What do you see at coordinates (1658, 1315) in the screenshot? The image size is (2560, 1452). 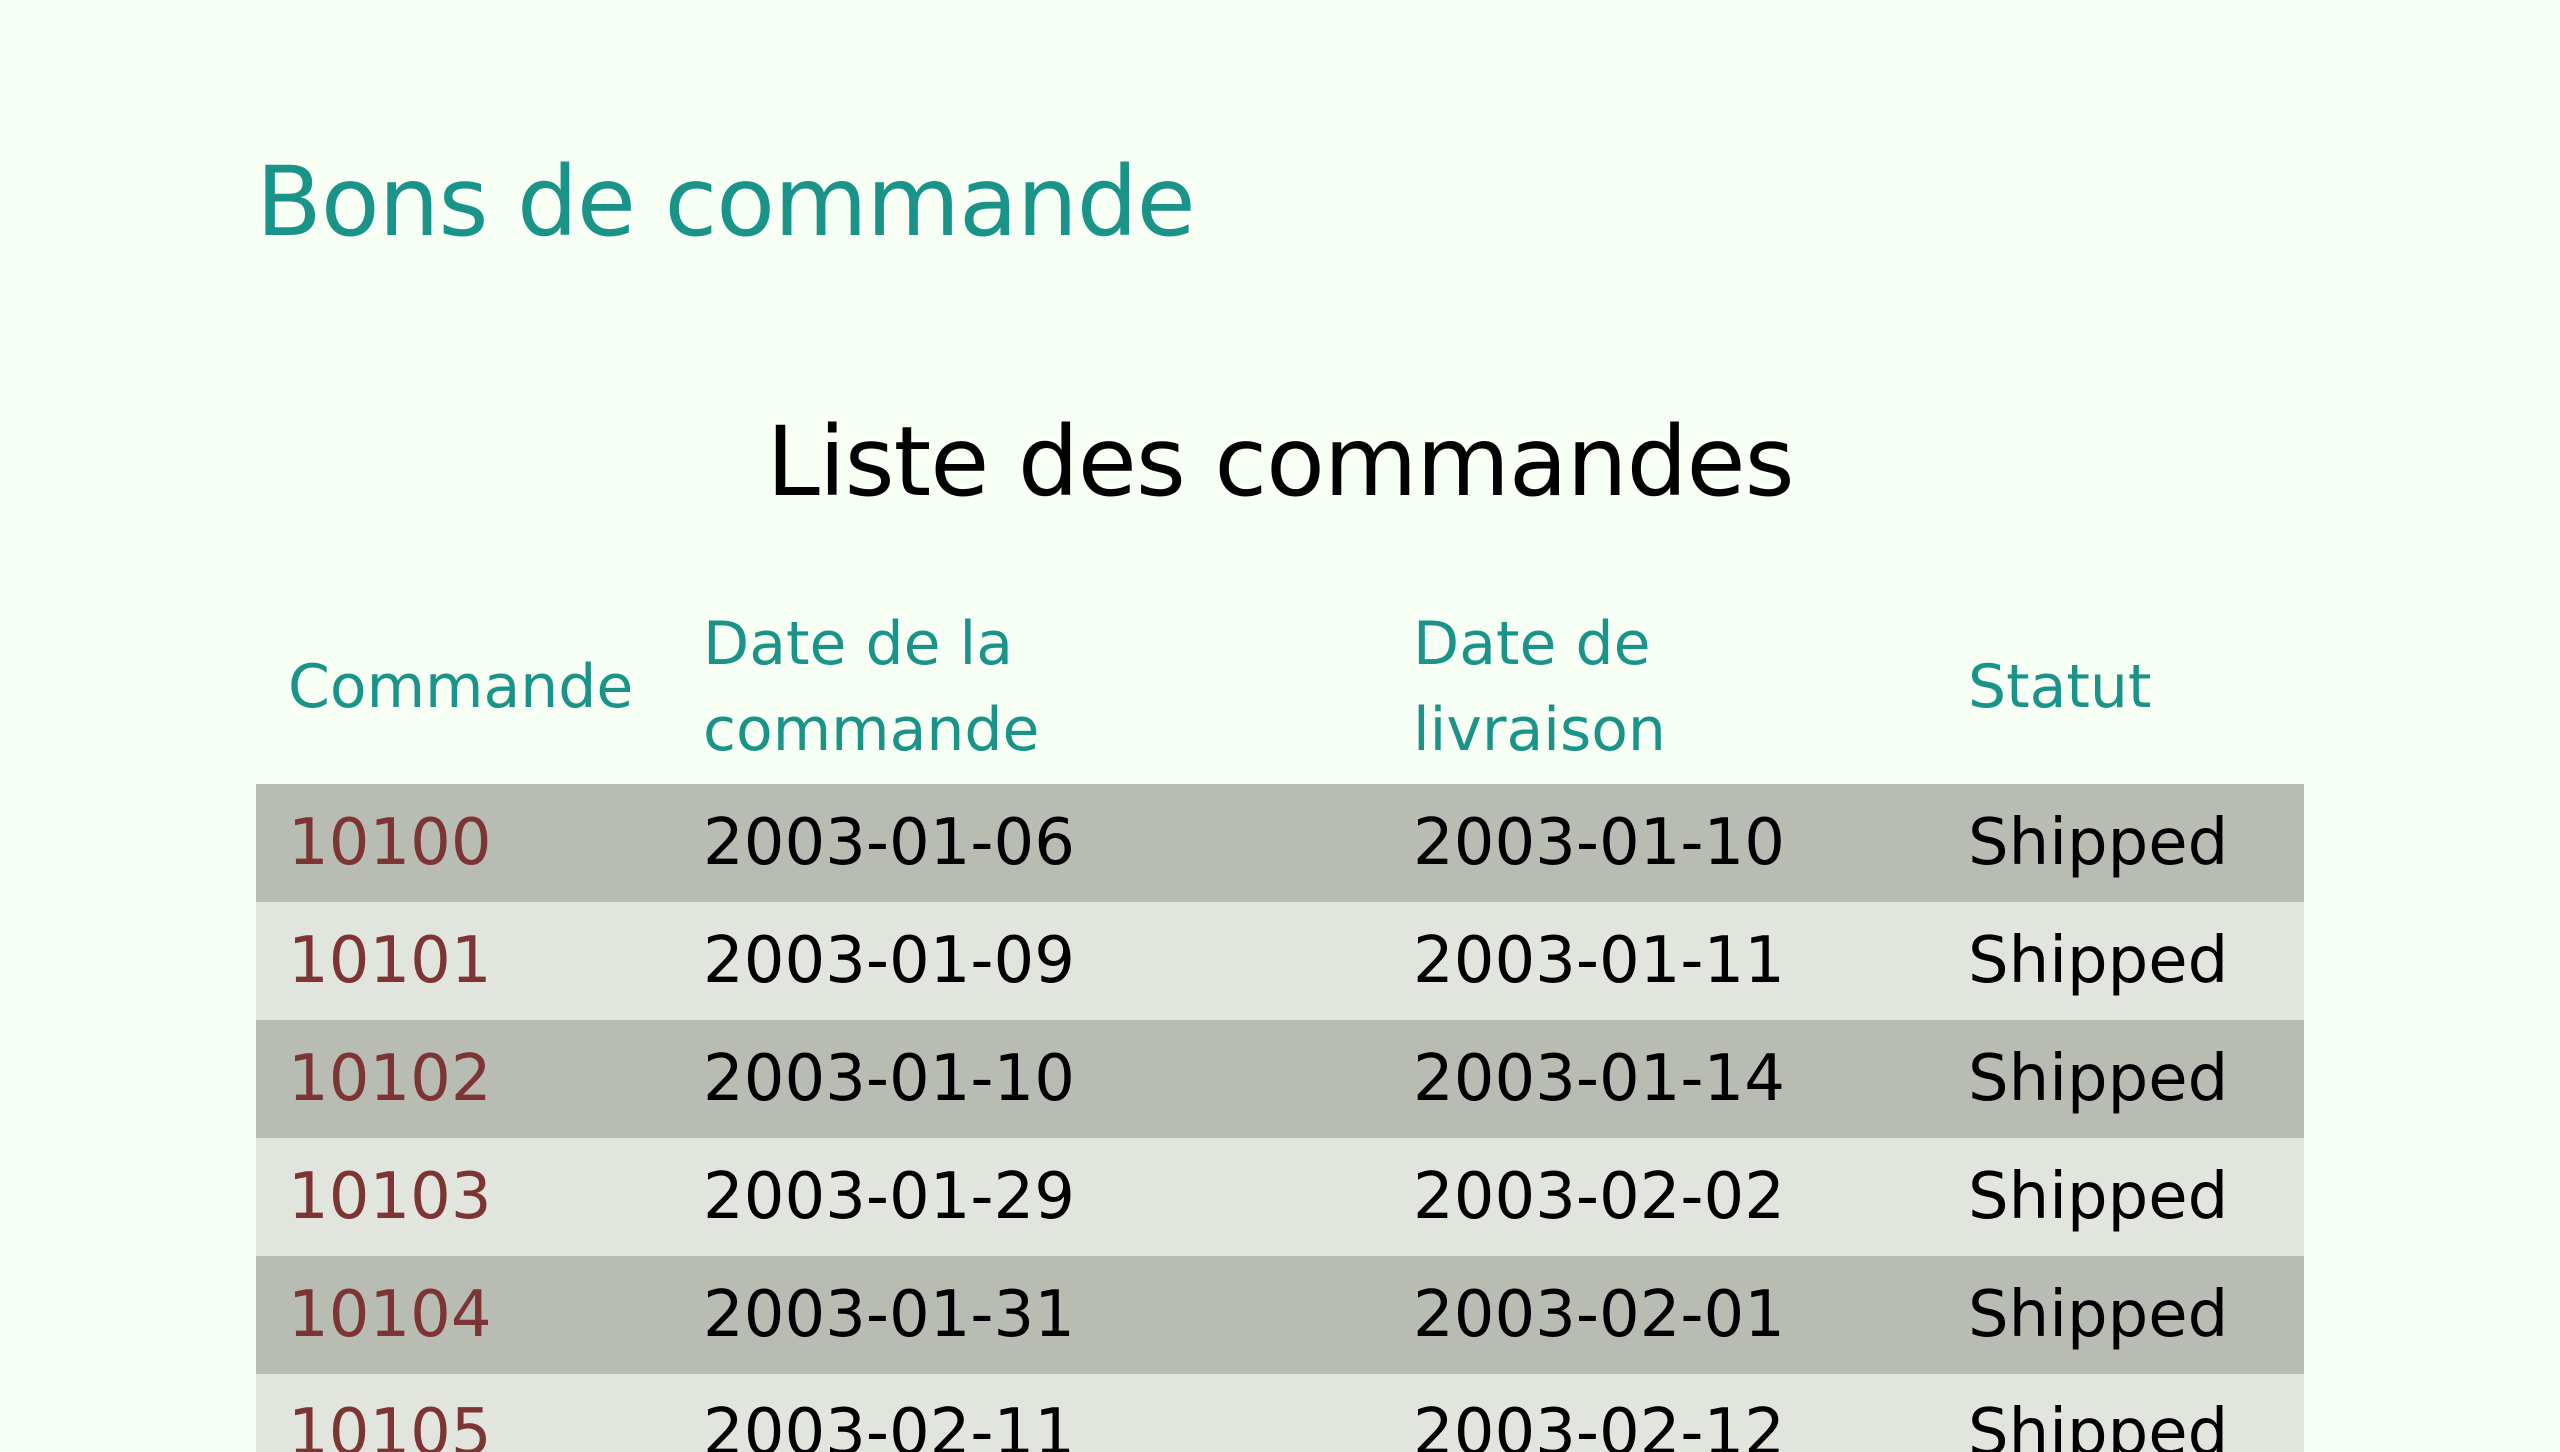 I see `delivery-date: 2003-02-01` at bounding box center [1658, 1315].